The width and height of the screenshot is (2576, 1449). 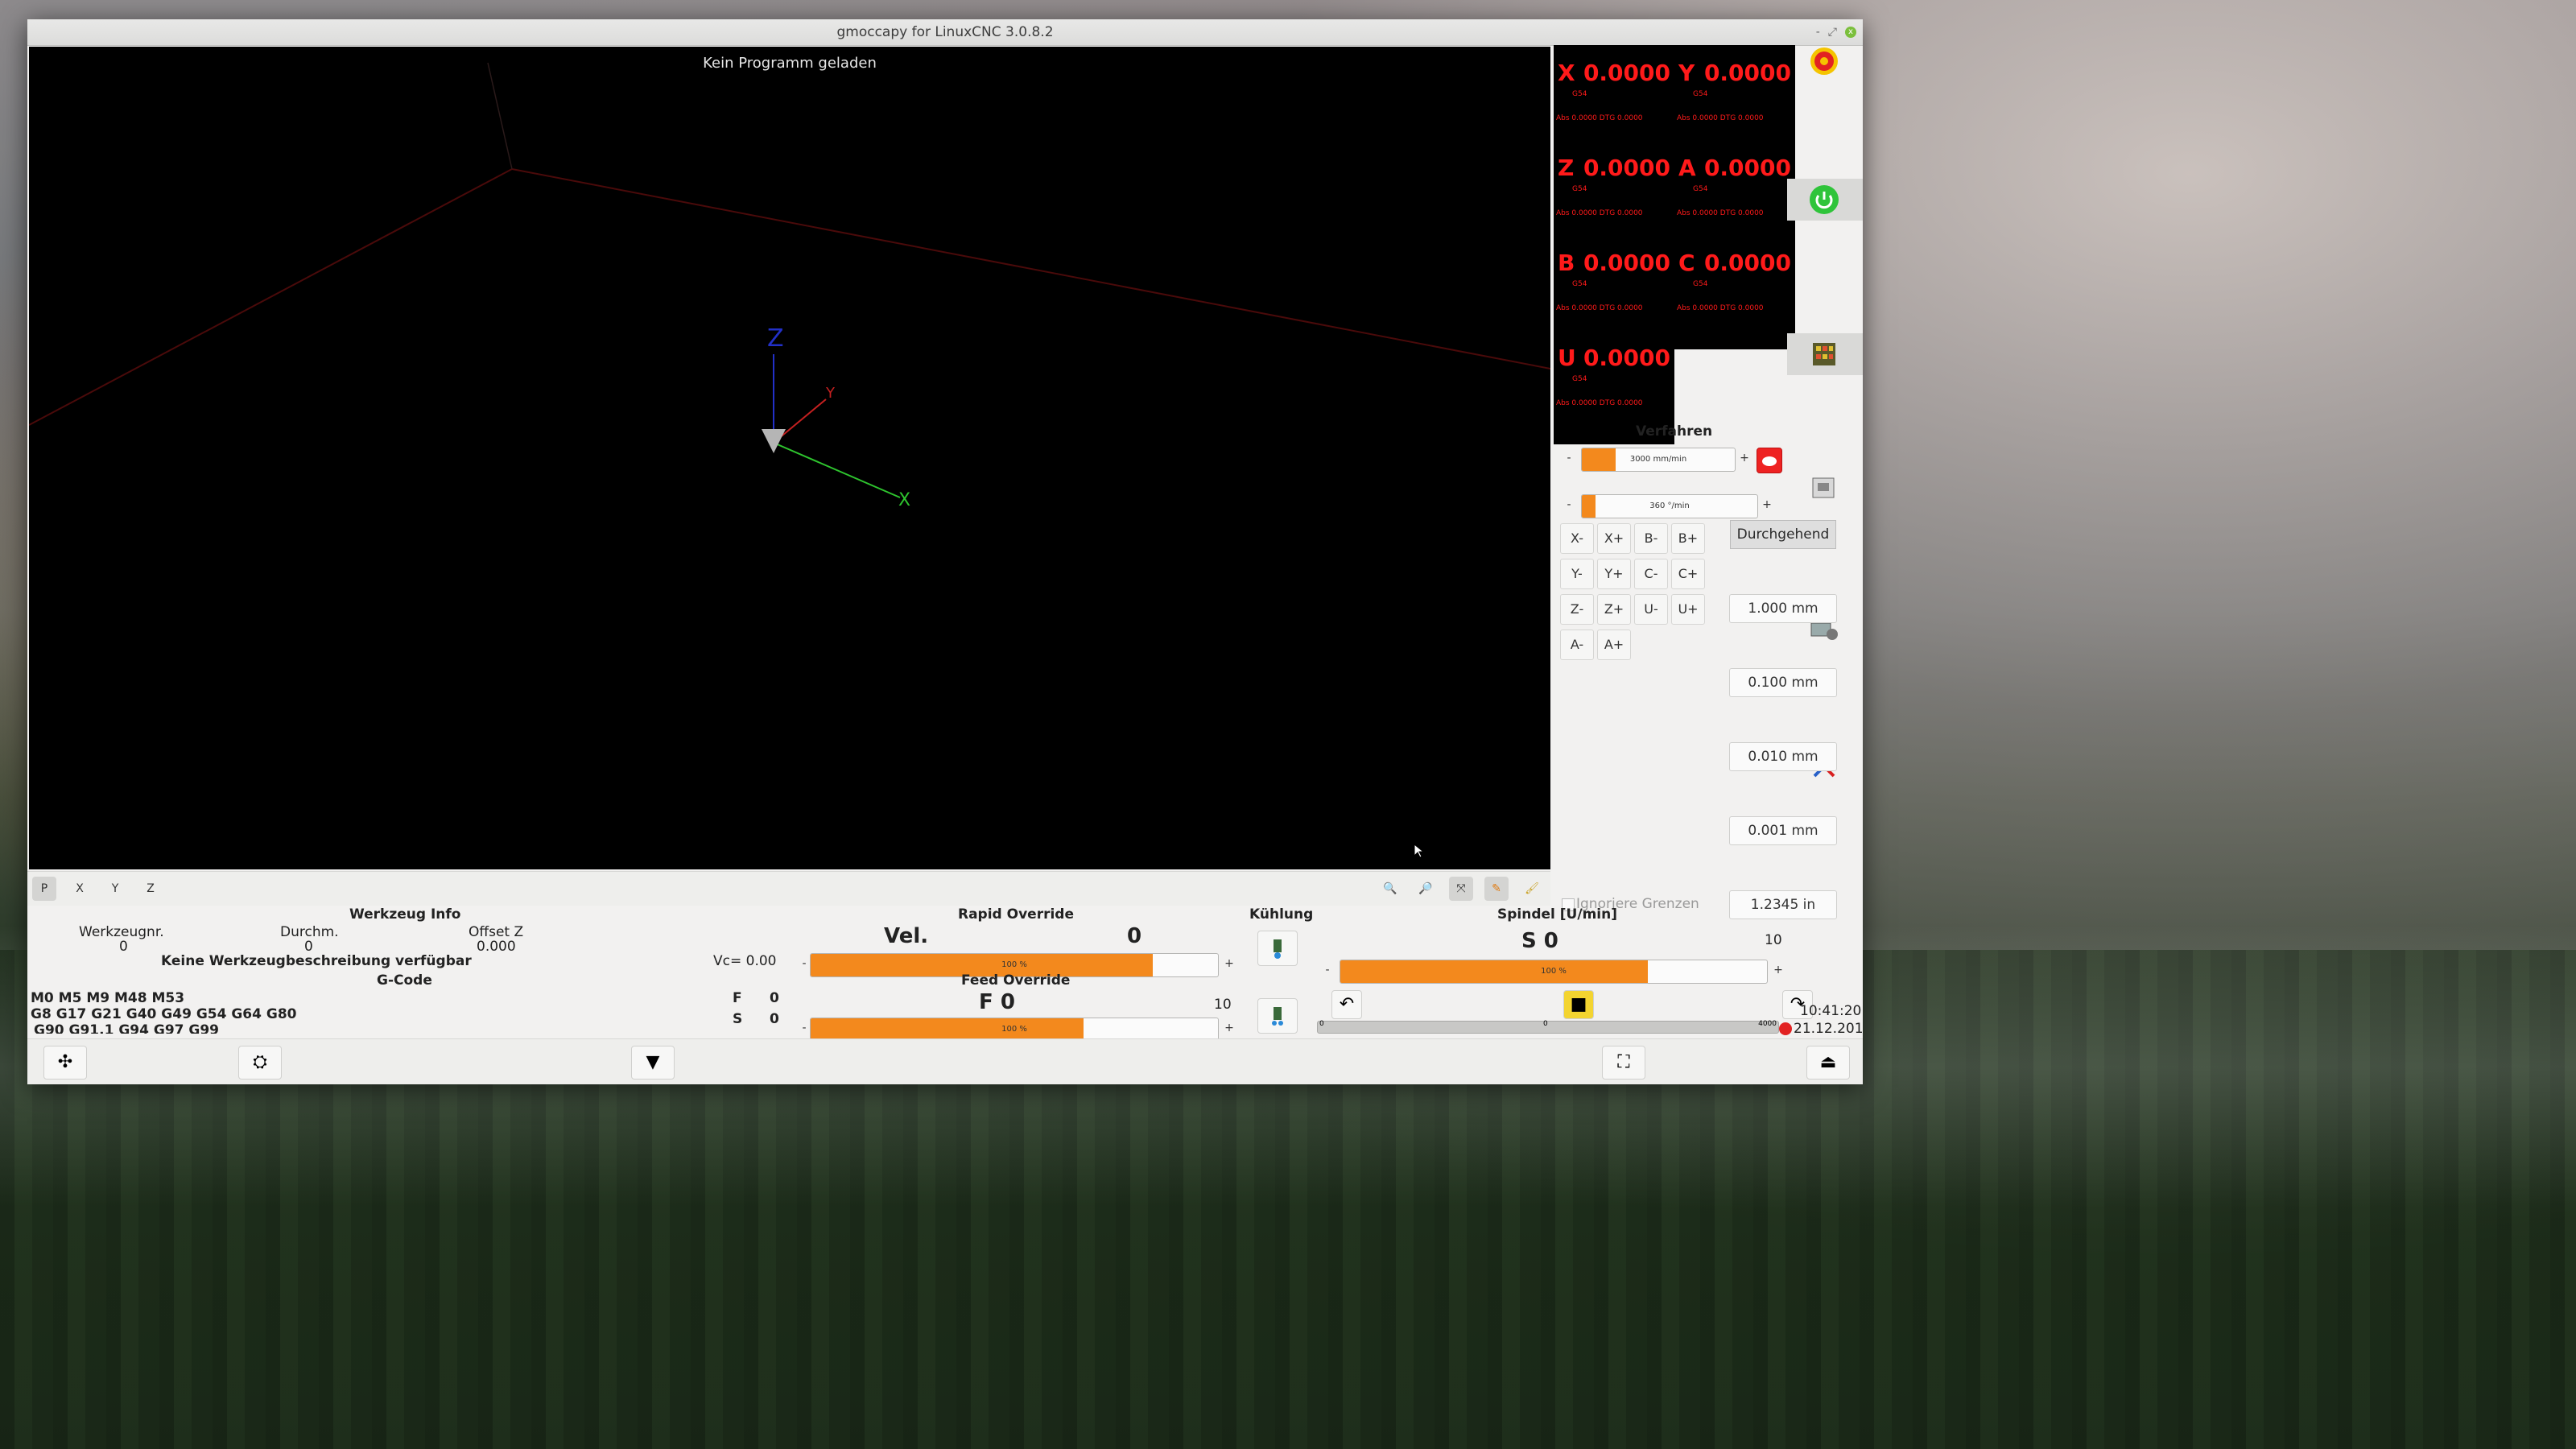 I want to click on tool-offset-value: 0.000, so click(x=496, y=947).